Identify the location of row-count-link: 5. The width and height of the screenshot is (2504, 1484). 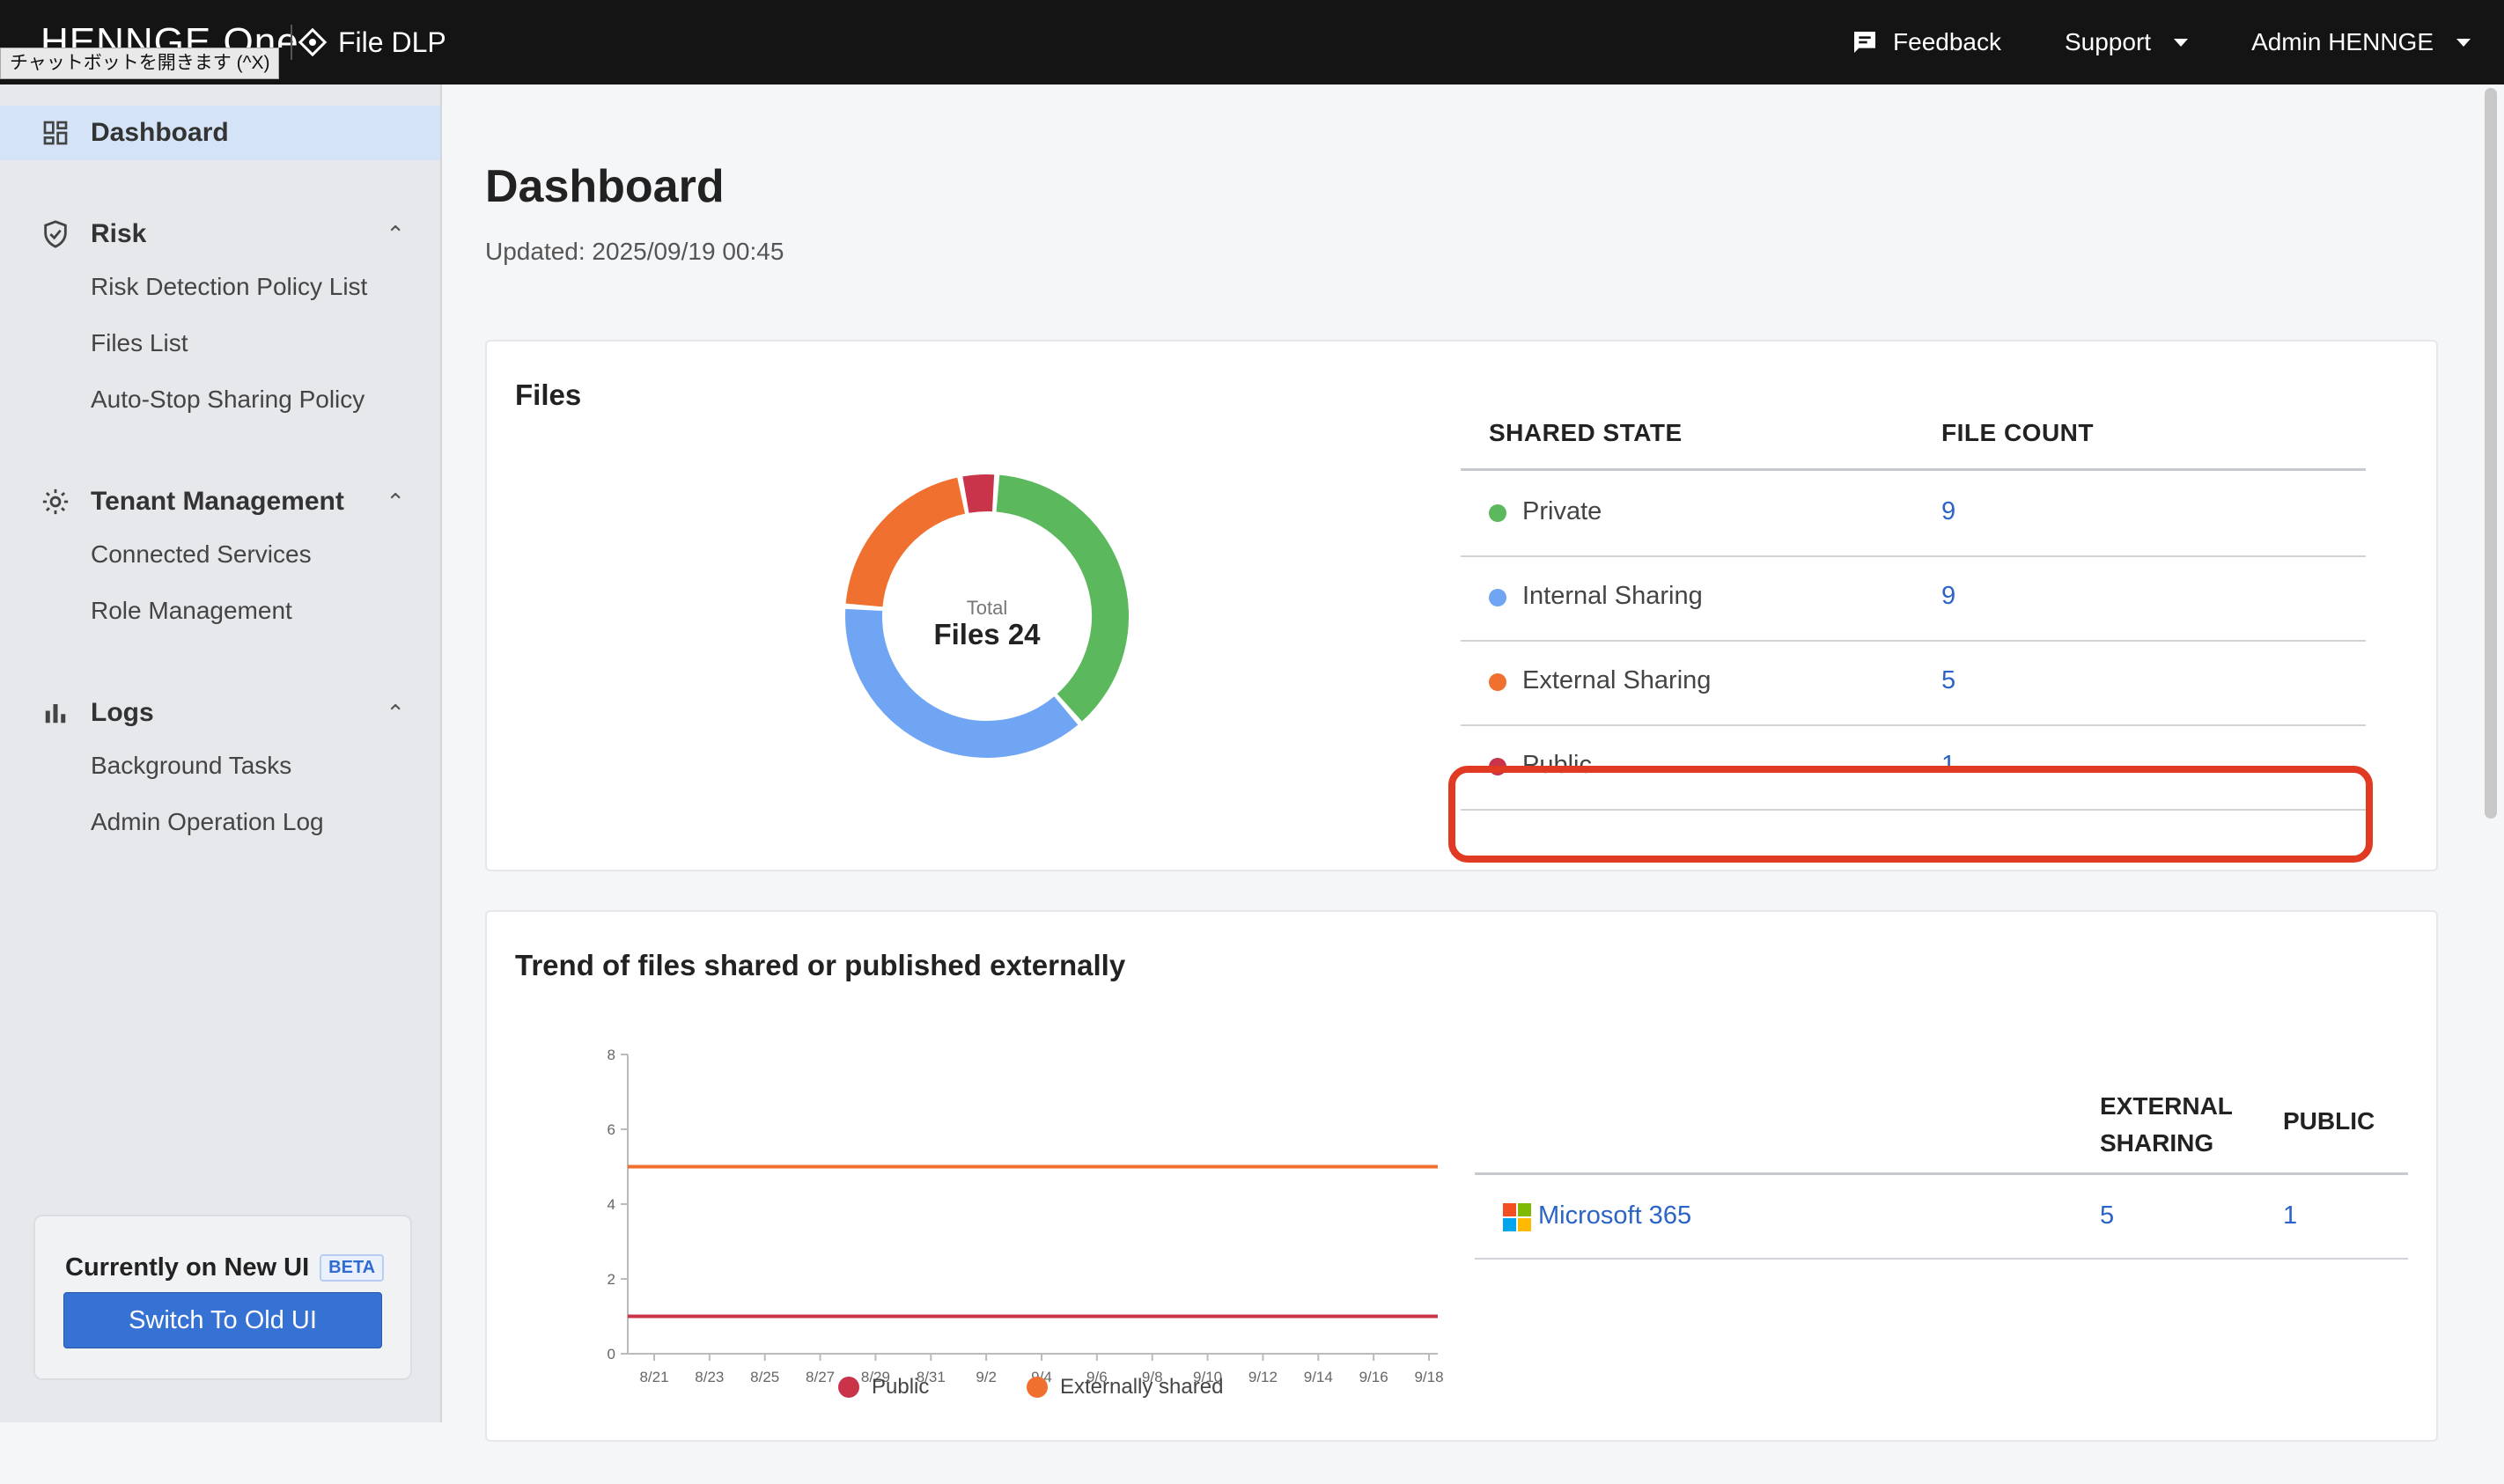
(1948, 680).